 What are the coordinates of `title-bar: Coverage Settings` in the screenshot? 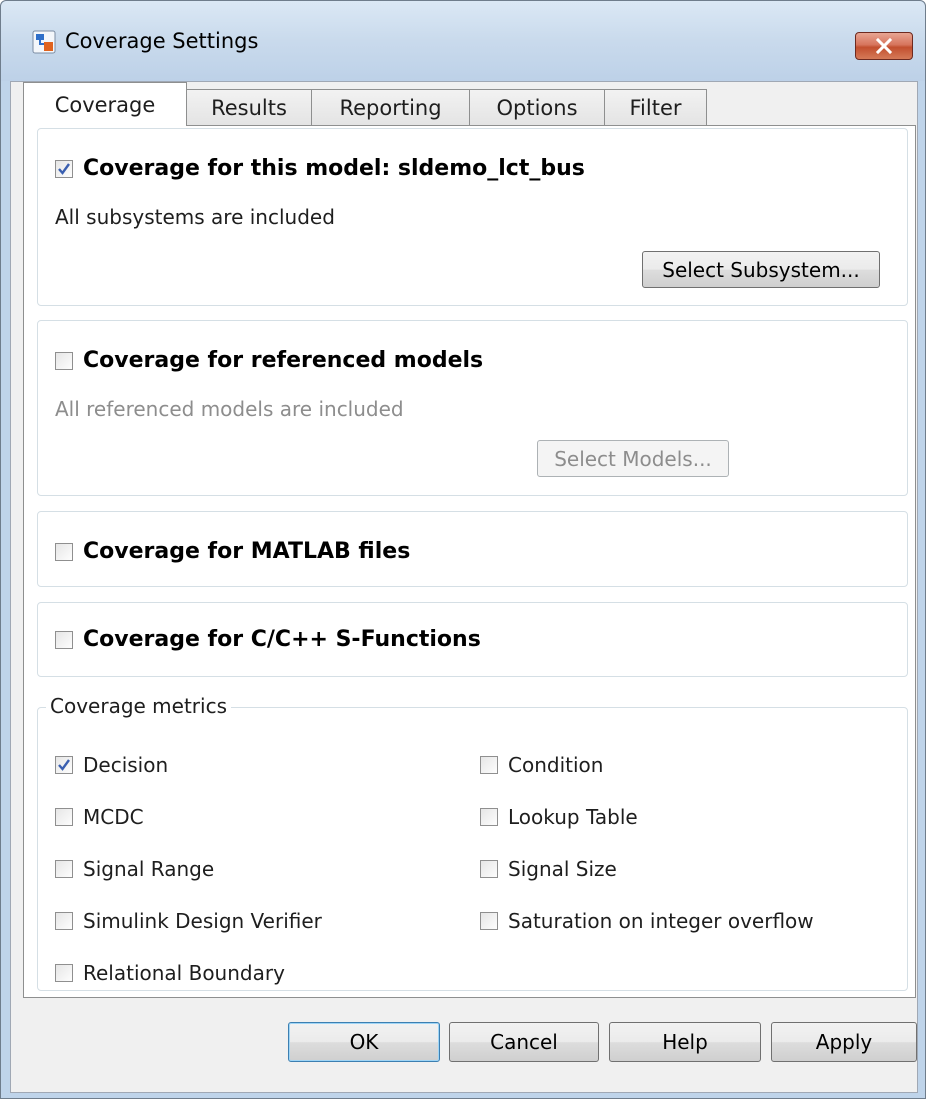 It's located at (463, 41).